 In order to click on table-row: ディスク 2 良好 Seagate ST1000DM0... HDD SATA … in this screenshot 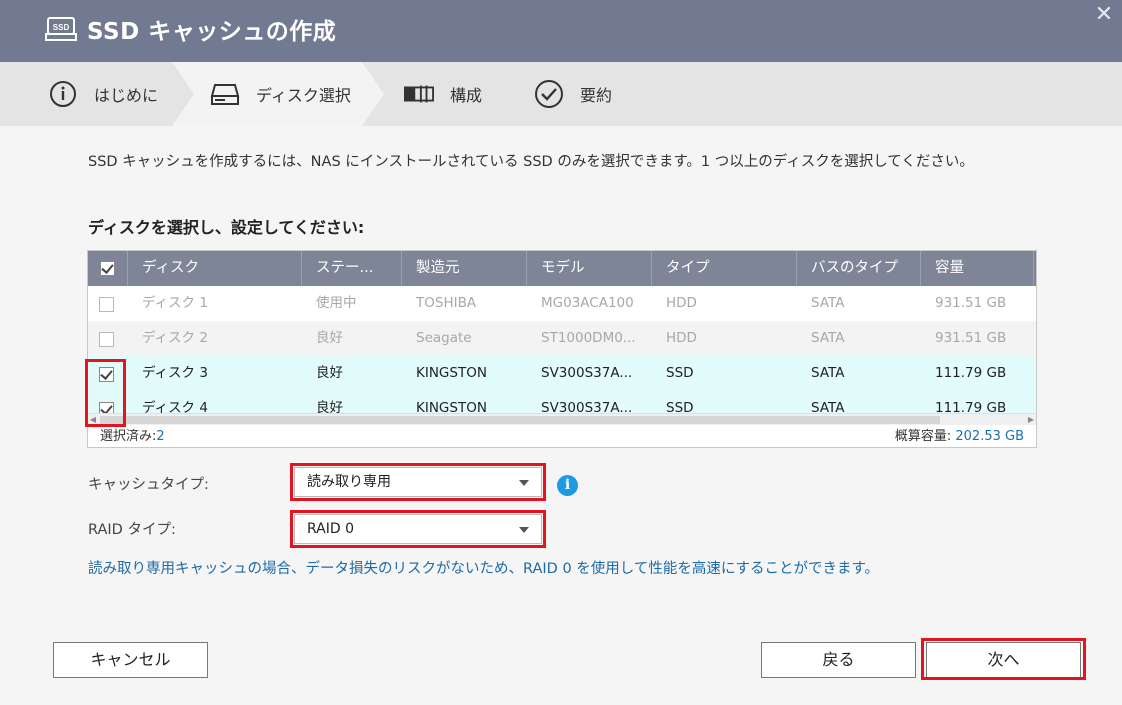, I will do `click(562, 338)`.